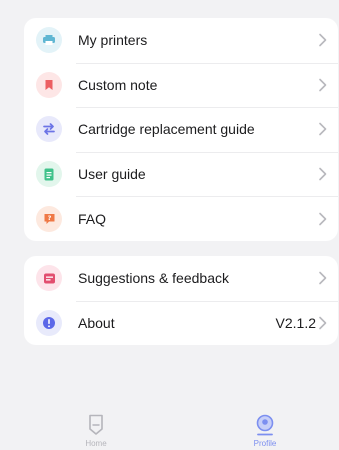 The image size is (339, 450). What do you see at coordinates (49, 129) in the screenshot?
I see `swap-arrows-icon` at bounding box center [49, 129].